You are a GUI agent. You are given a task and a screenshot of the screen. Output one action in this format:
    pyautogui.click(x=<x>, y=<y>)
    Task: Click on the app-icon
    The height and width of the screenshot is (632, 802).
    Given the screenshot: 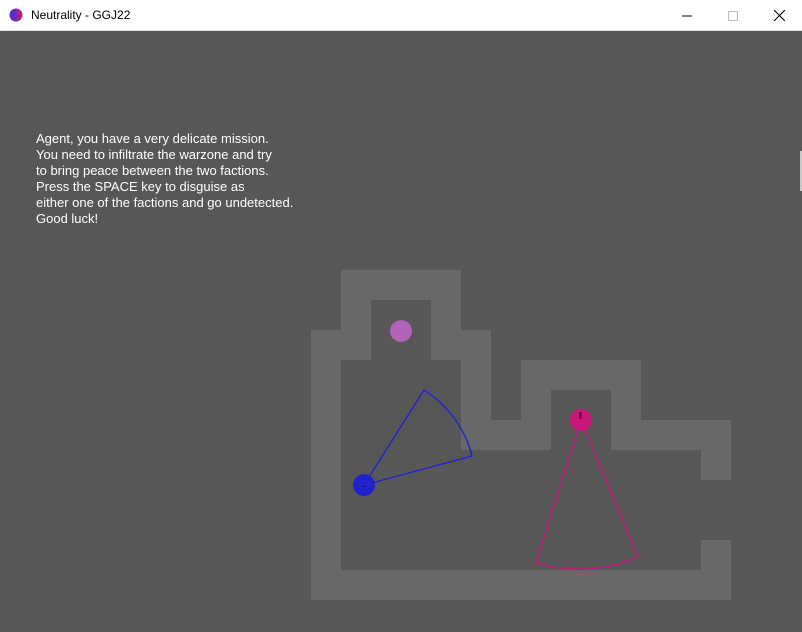 What is the action you would take?
    pyautogui.click(x=16, y=15)
    